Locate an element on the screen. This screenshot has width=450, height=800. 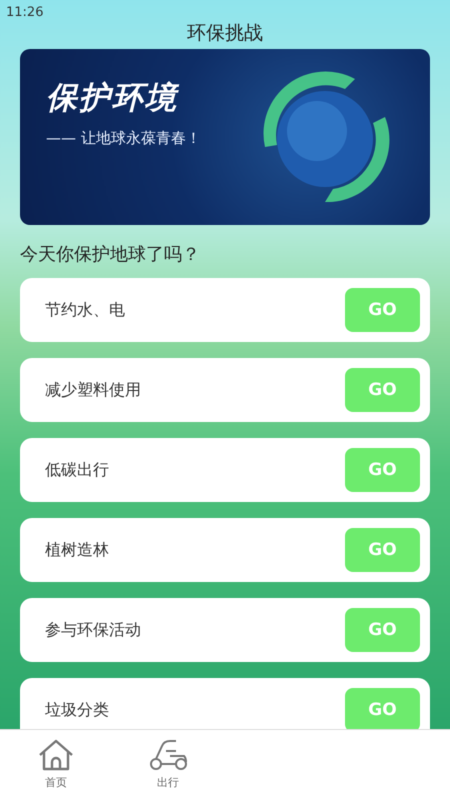
task-label: 节约水、电 is located at coordinates (85, 310).